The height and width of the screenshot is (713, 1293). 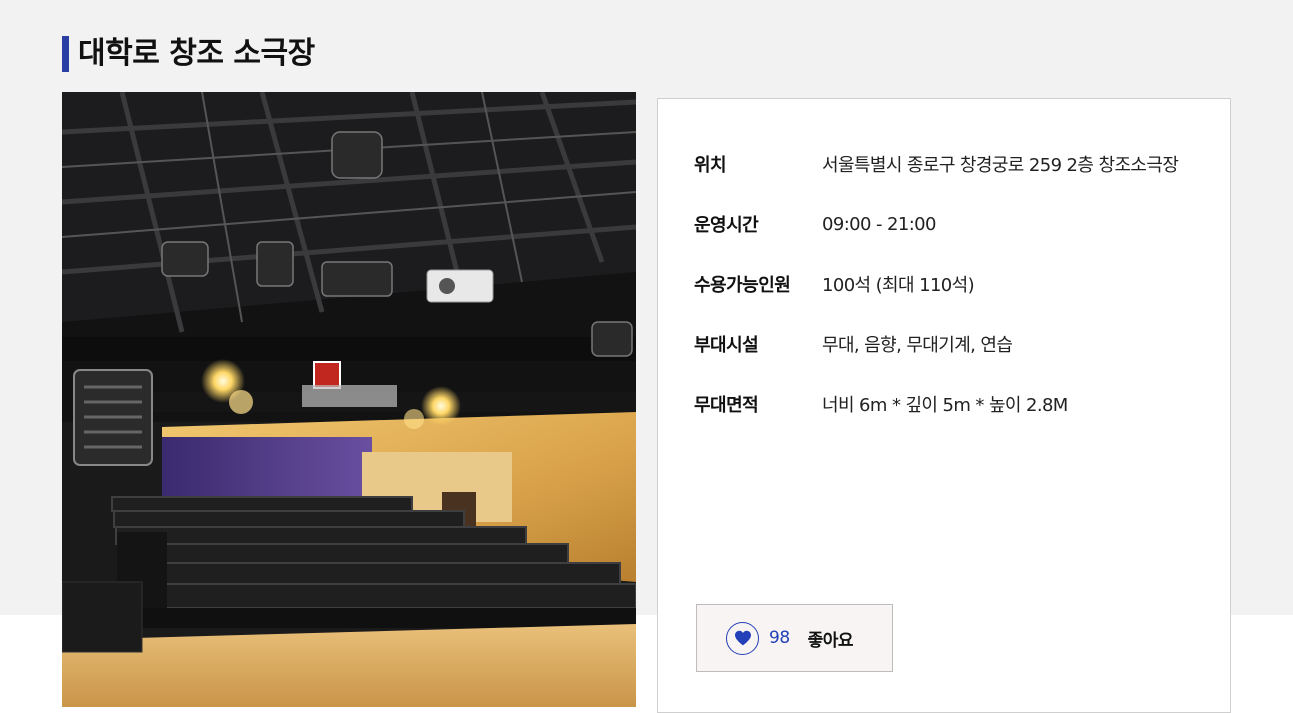 I want to click on like-count: 98, so click(x=779, y=638).